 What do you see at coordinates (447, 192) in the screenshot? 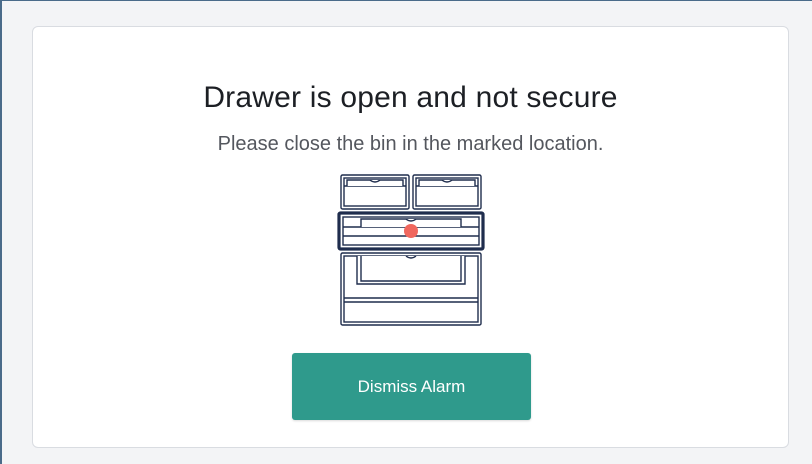
I see `top-right-drawer` at bounding box center [447, 192].